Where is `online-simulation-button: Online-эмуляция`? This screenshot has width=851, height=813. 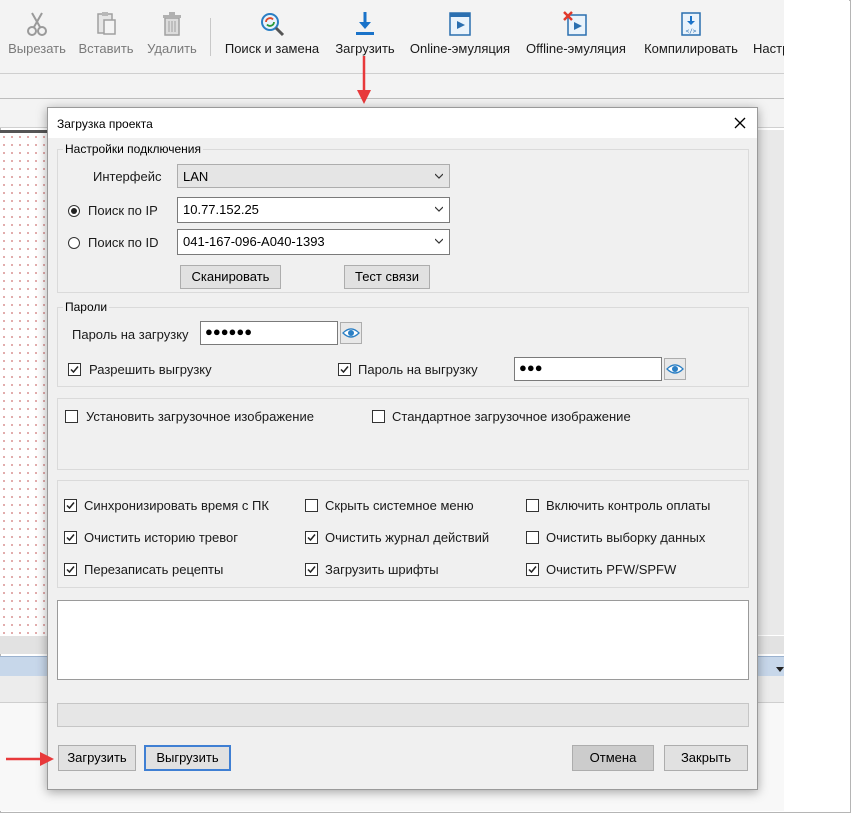 online-simulation-button: Online-эмуляция is located at coordinates (460, 39).